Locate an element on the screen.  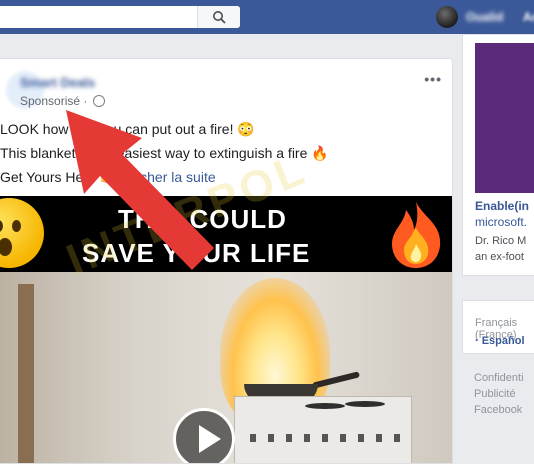
shocked-face-icon is located at coordinates (22, 233).